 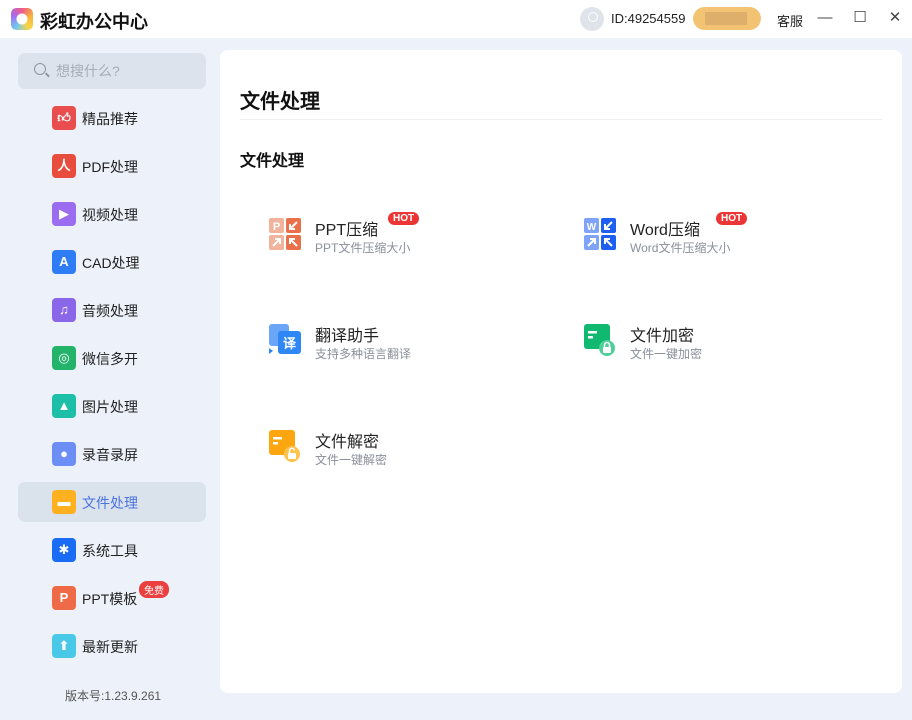 I want to click on tool-word-compress: W Word压缩 HOT Word文件压缩大小, so click(x=724, y=245).